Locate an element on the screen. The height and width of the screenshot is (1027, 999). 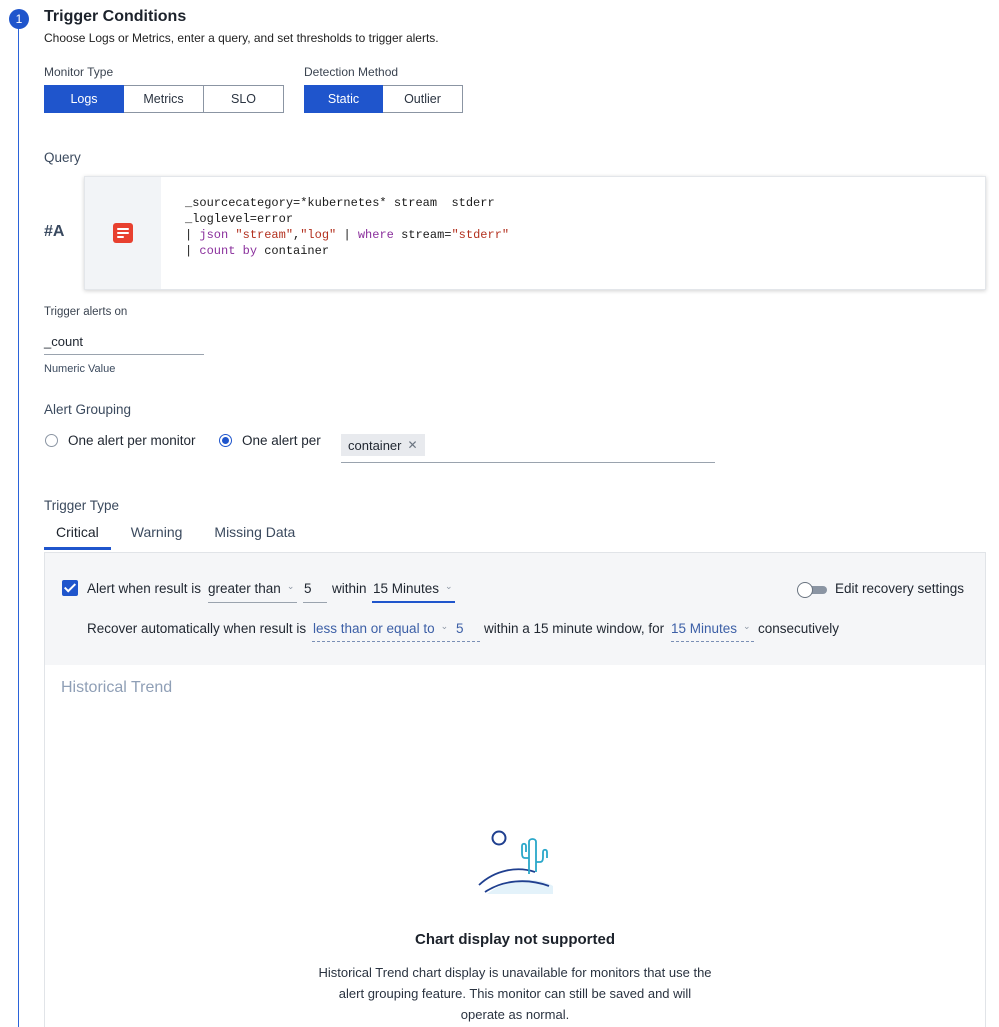
recover-window-value: 15 Minutes is located at coordinates (704, 628).